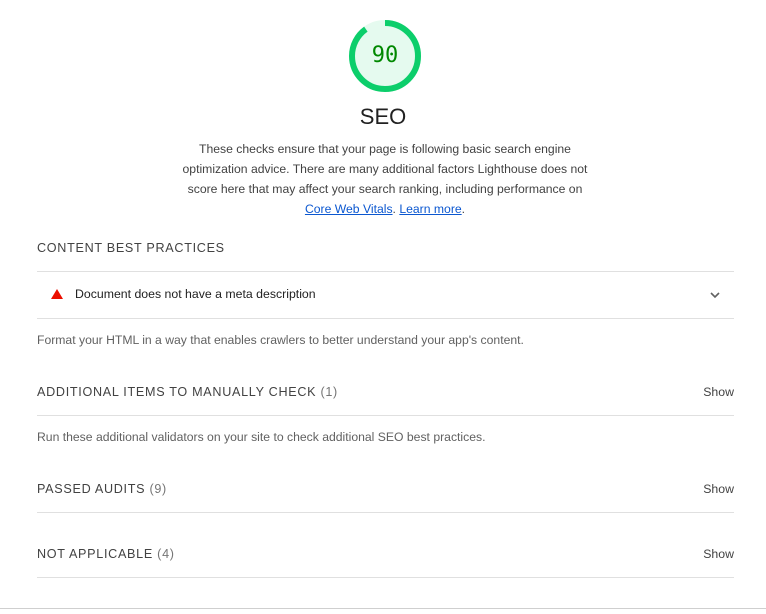 This screenshot has width=766, height=614. What do you see at coordinates (91, 489) in the screenshot?
I see `passed-audits-title: PASSED AUDITS` at bounding box center [91, 489].